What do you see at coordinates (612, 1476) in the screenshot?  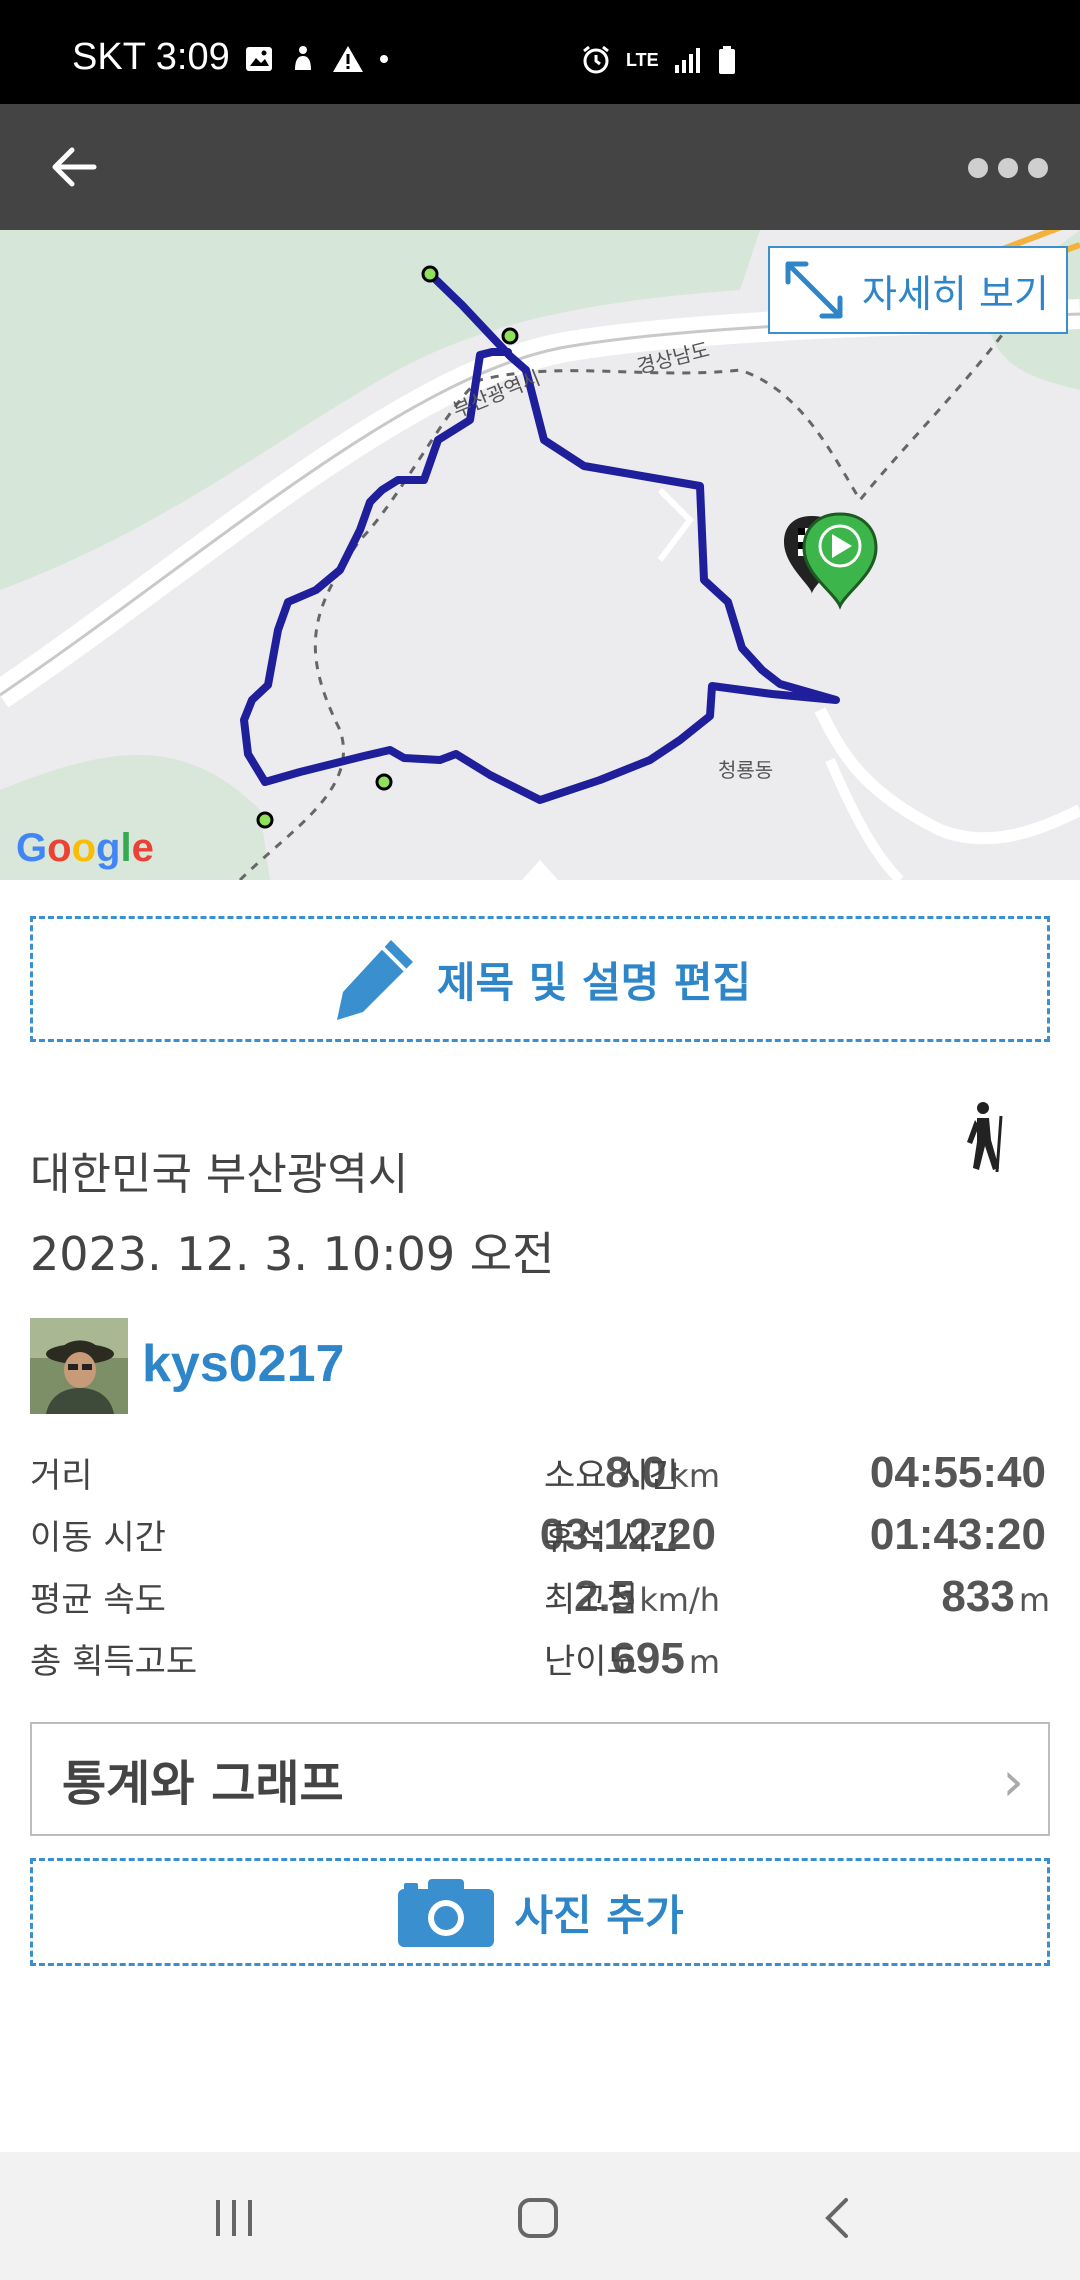 I see `stat-label: 소요 시간` at bounding box center [612, 1476].